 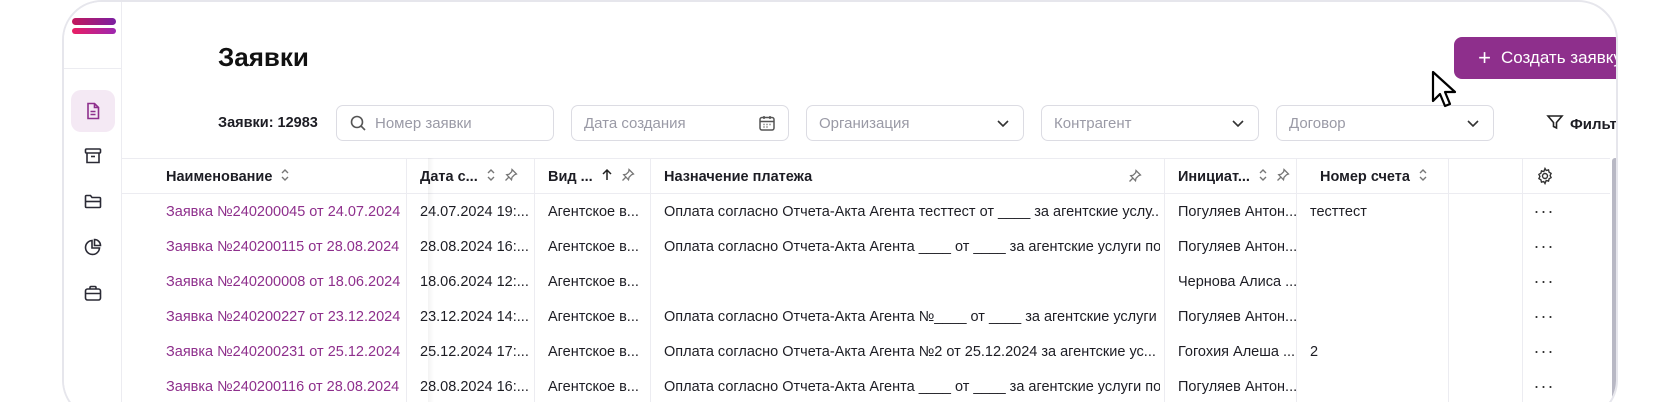 What do you see at coordinates (1338, 211) in the screenshot?
I see `cell-account: тесттест` at bounding box center [1338, 211].